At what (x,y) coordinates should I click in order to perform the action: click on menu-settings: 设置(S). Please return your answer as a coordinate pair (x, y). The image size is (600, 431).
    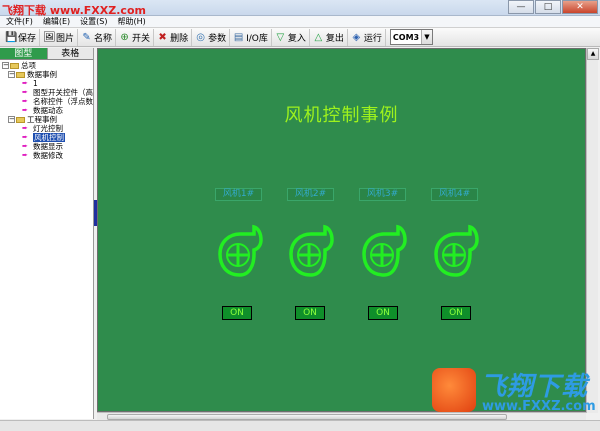
    Looking at the image, I should click on (93, 21).